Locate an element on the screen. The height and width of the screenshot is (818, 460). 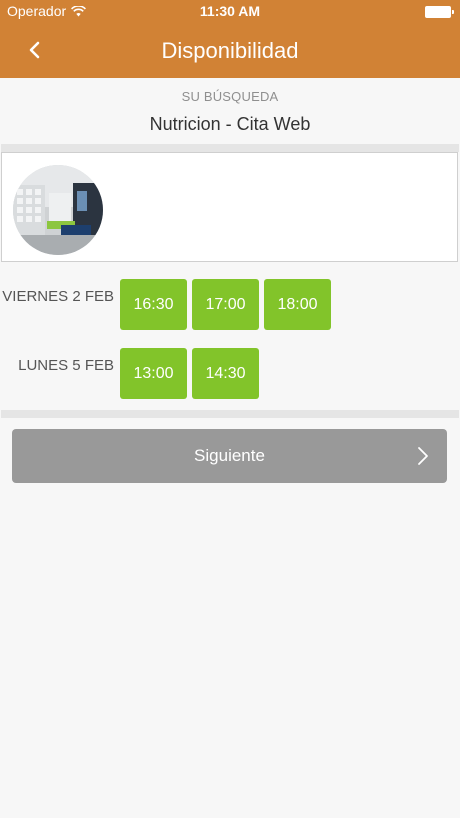
time-slot-button: 17:00 is located at coordinates (225, 304).